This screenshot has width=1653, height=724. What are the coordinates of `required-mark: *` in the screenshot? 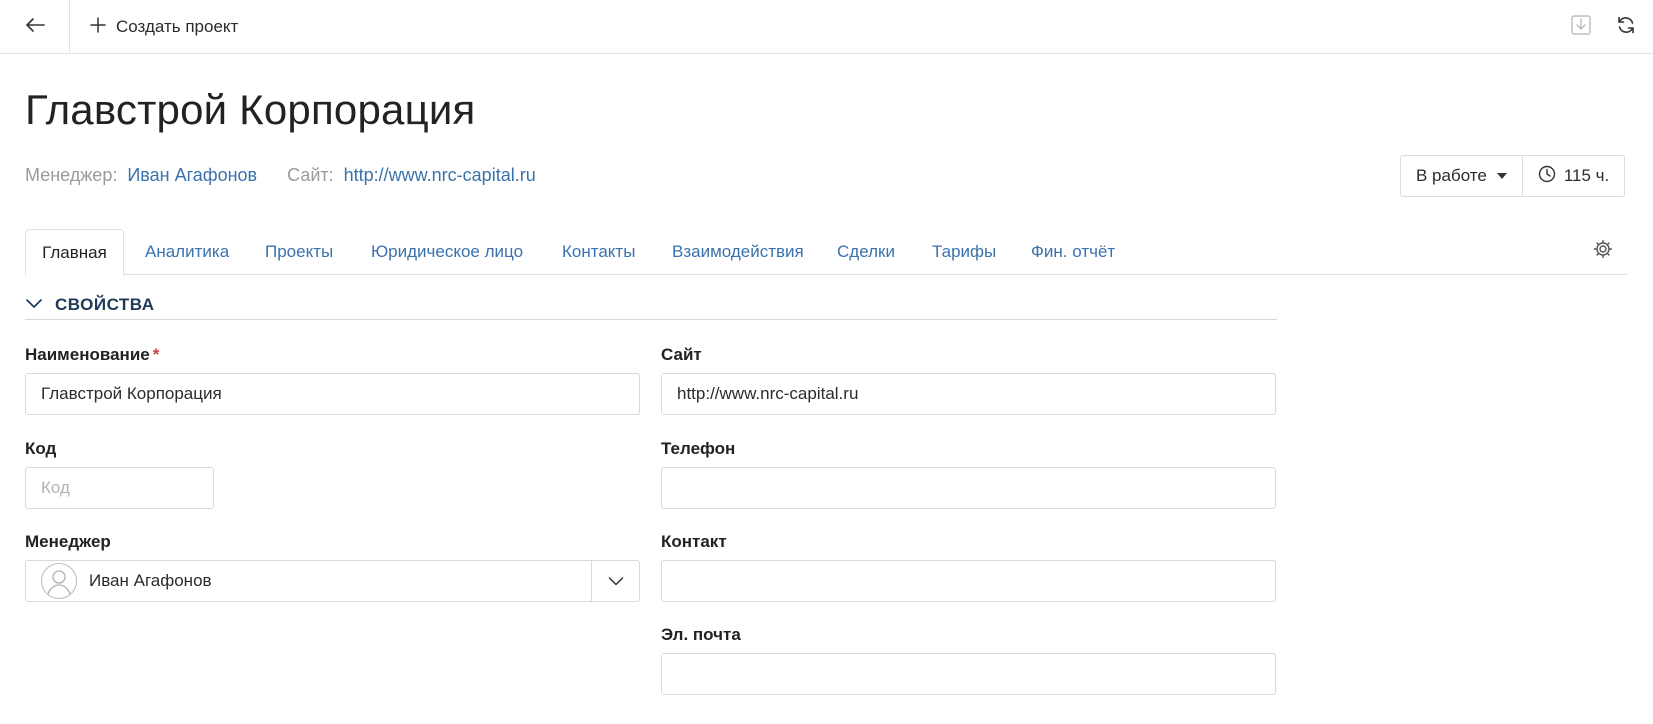 It's located at (156, 354).